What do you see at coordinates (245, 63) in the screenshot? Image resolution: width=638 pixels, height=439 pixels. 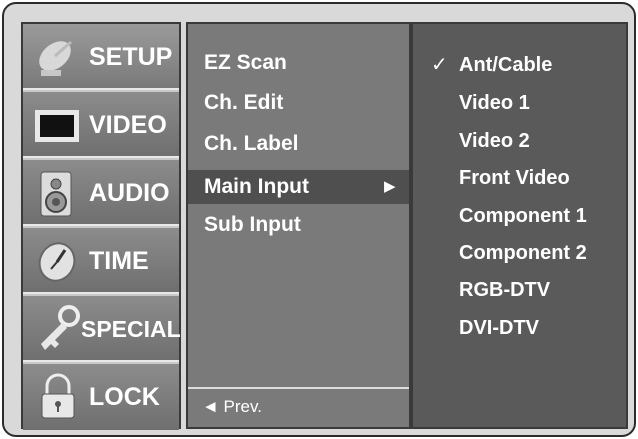 I see `submenu-item-ez-scan: EZ Scan` at bounding box center [245, 63].